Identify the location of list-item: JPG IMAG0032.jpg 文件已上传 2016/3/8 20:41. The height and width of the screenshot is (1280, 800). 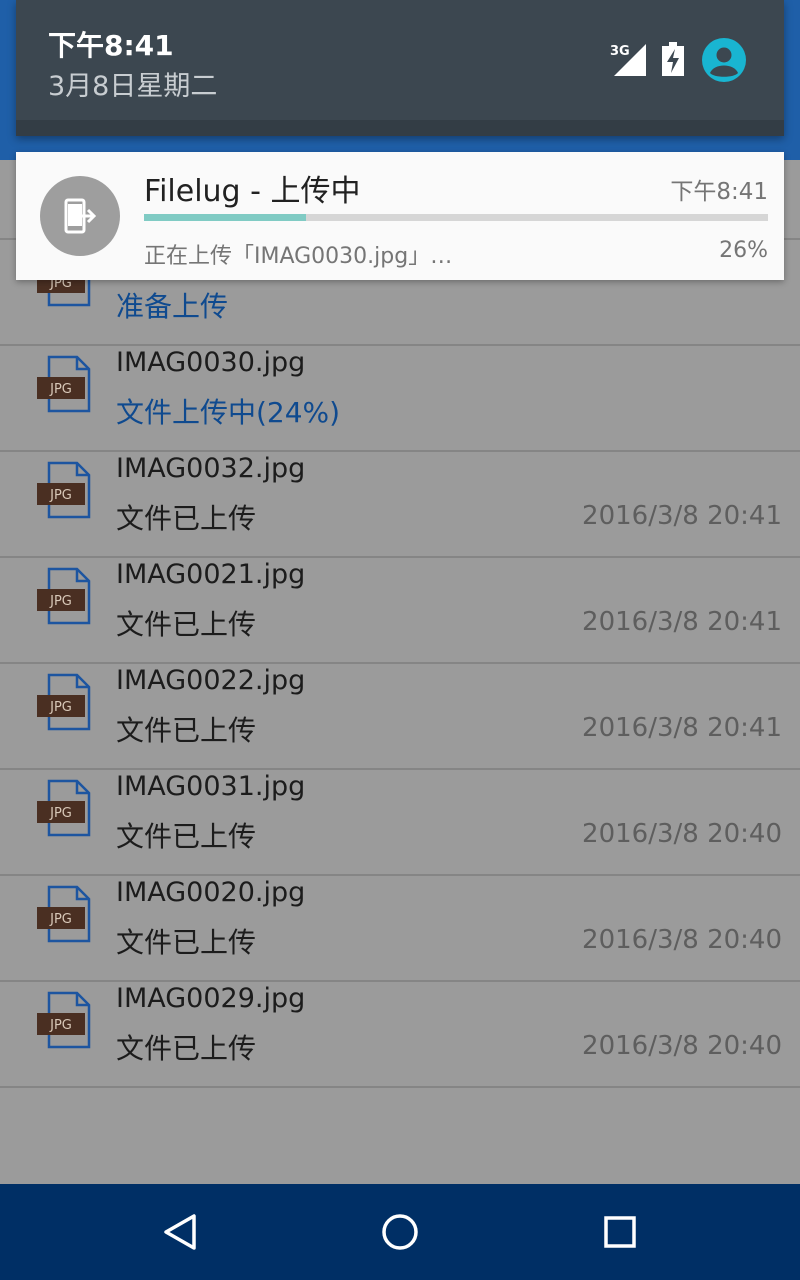
(400, 504).